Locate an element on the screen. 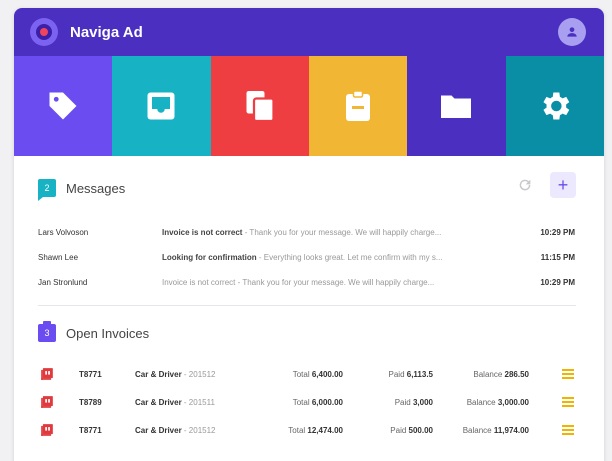  message-sender: Lars Volvoson is located at coordinates (63, 232).